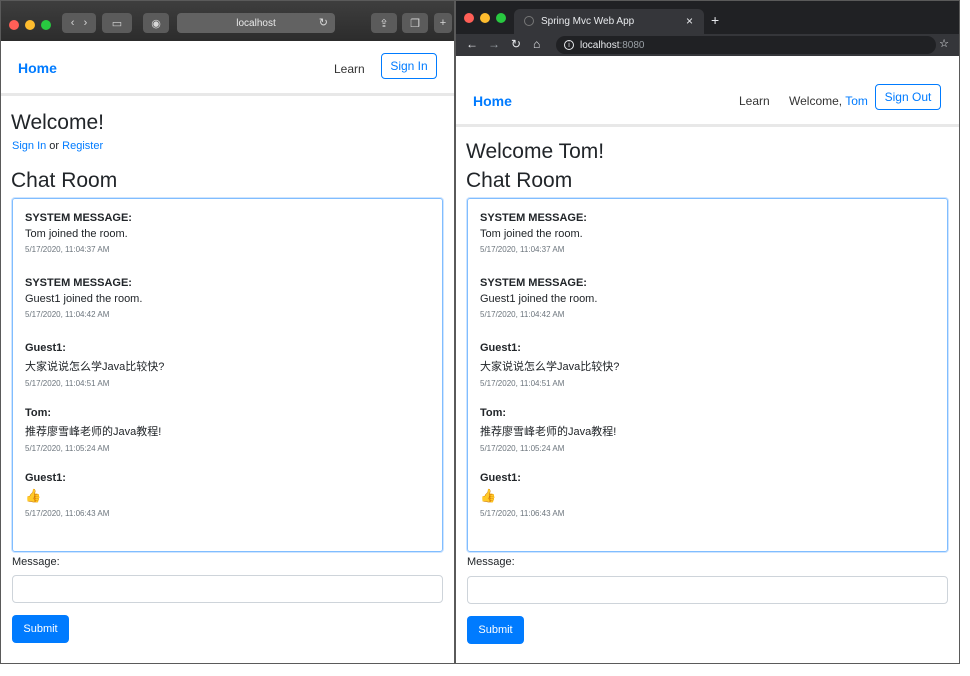 Image resolution: width=970 pixels, height=676 pixels. Describe the element at coordinates (707, 17) in the screenshot. I see `chrome-tab-strip: Spring Mvc Web App × +` at that location.